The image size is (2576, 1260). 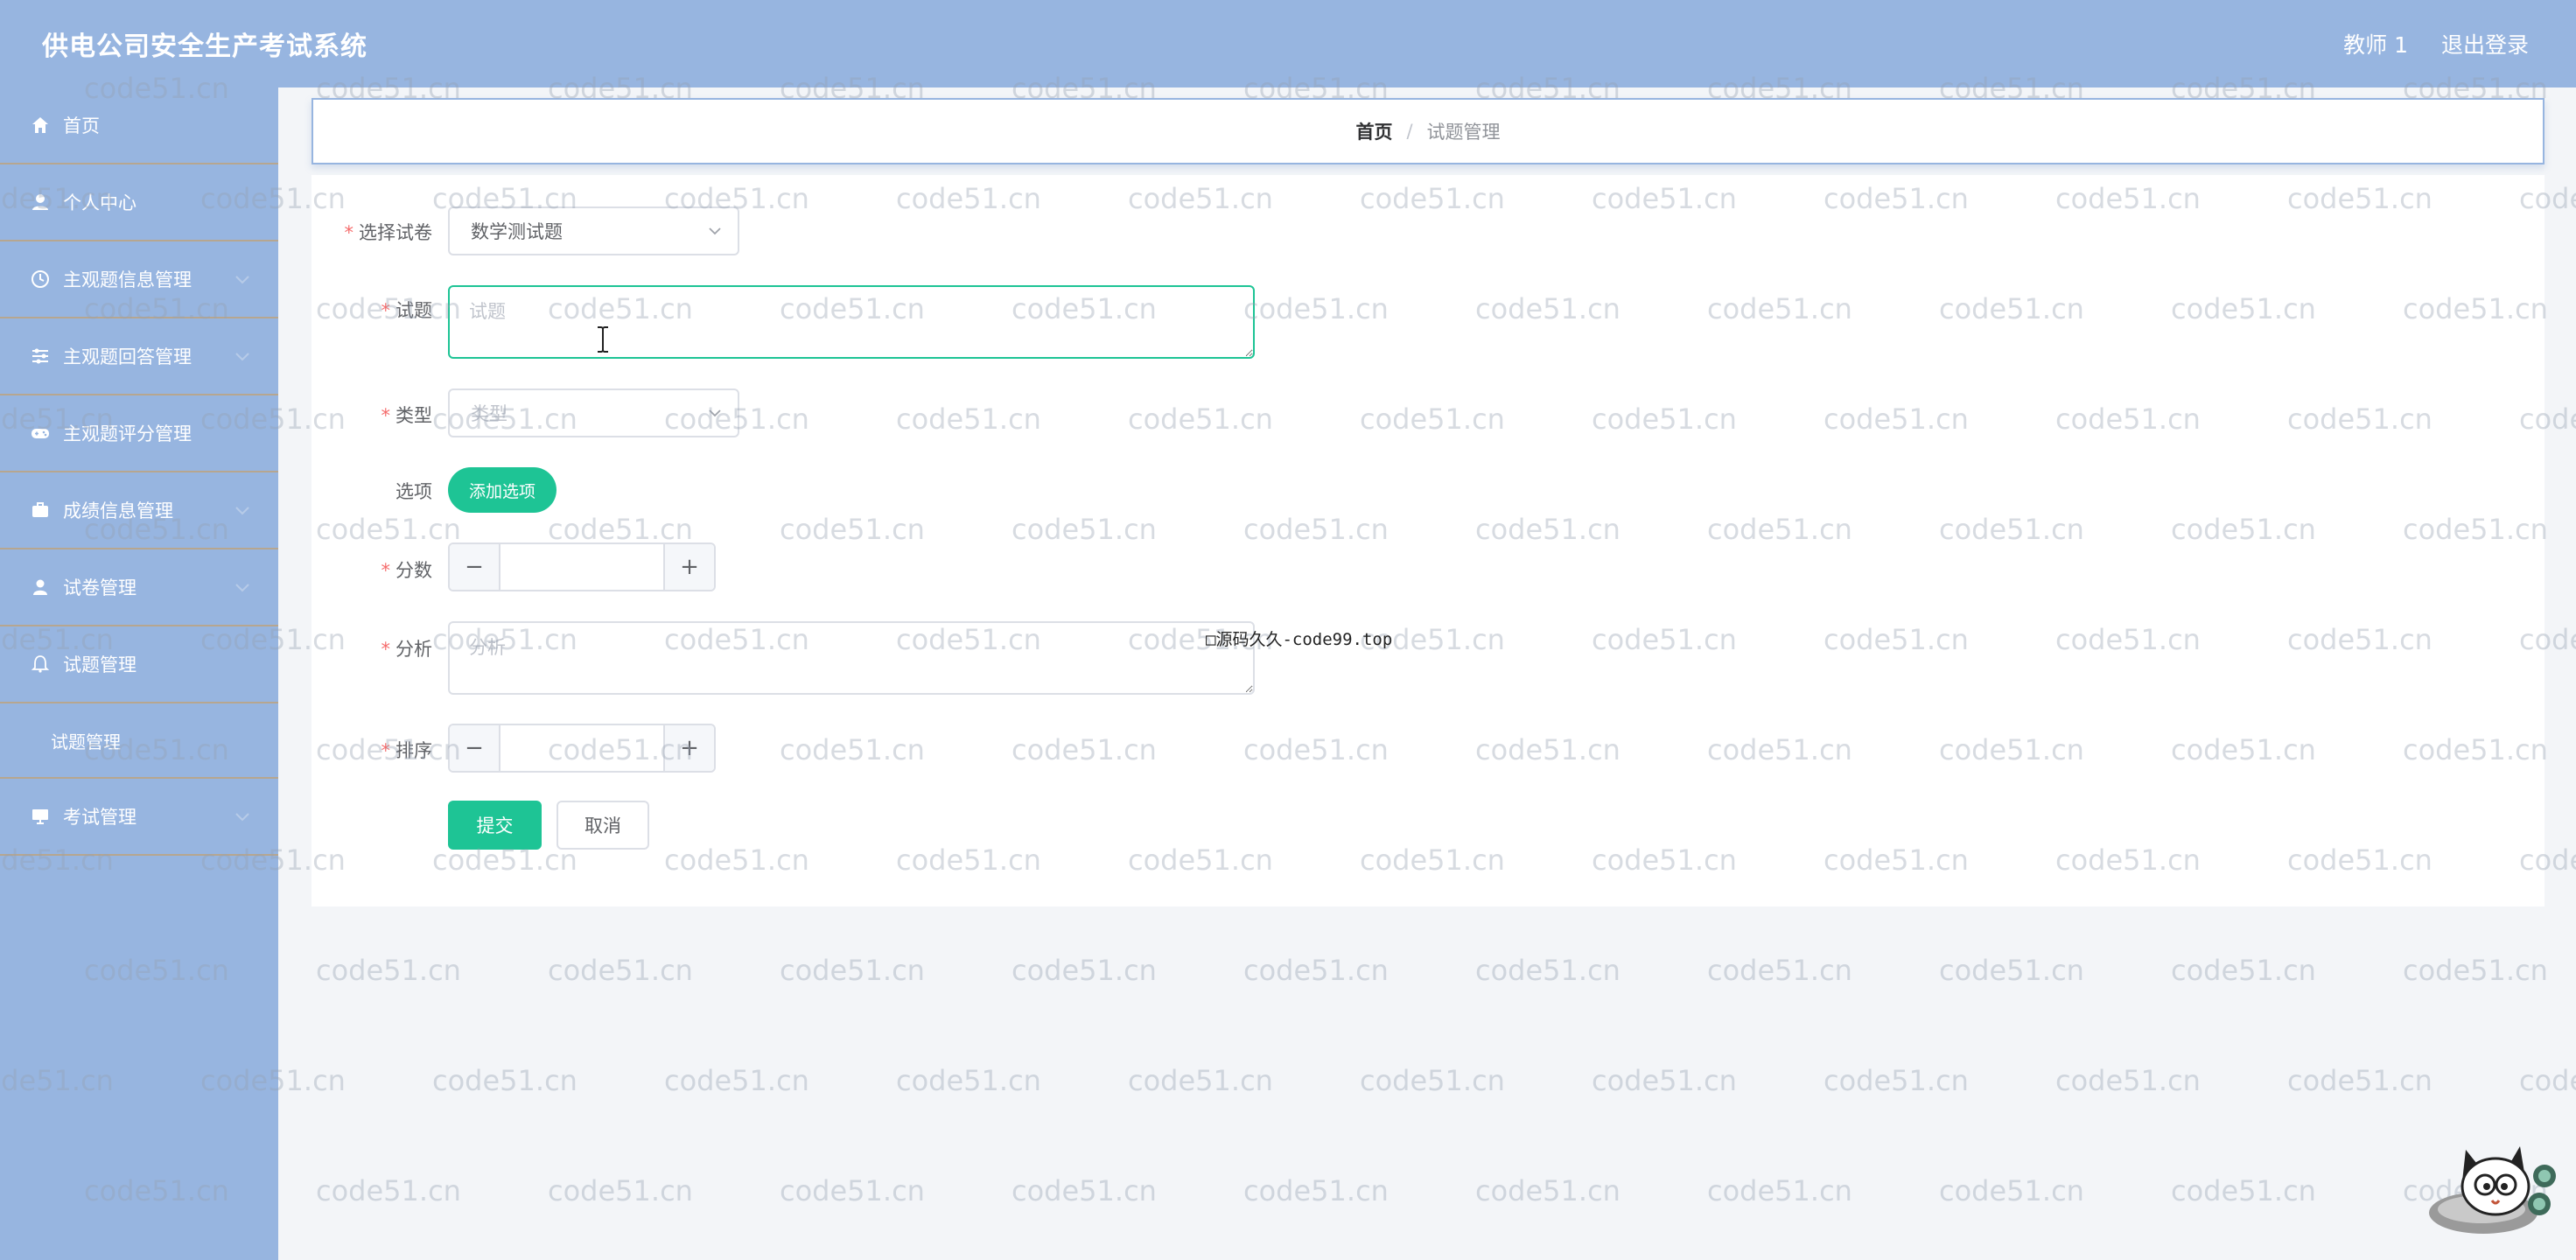 I want to click on current-user: 教师 1, so click(x=2375, y=45).